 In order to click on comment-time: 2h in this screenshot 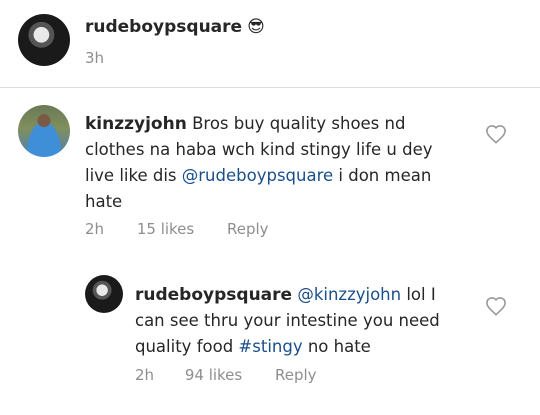, I will do `click(95, 229)`.